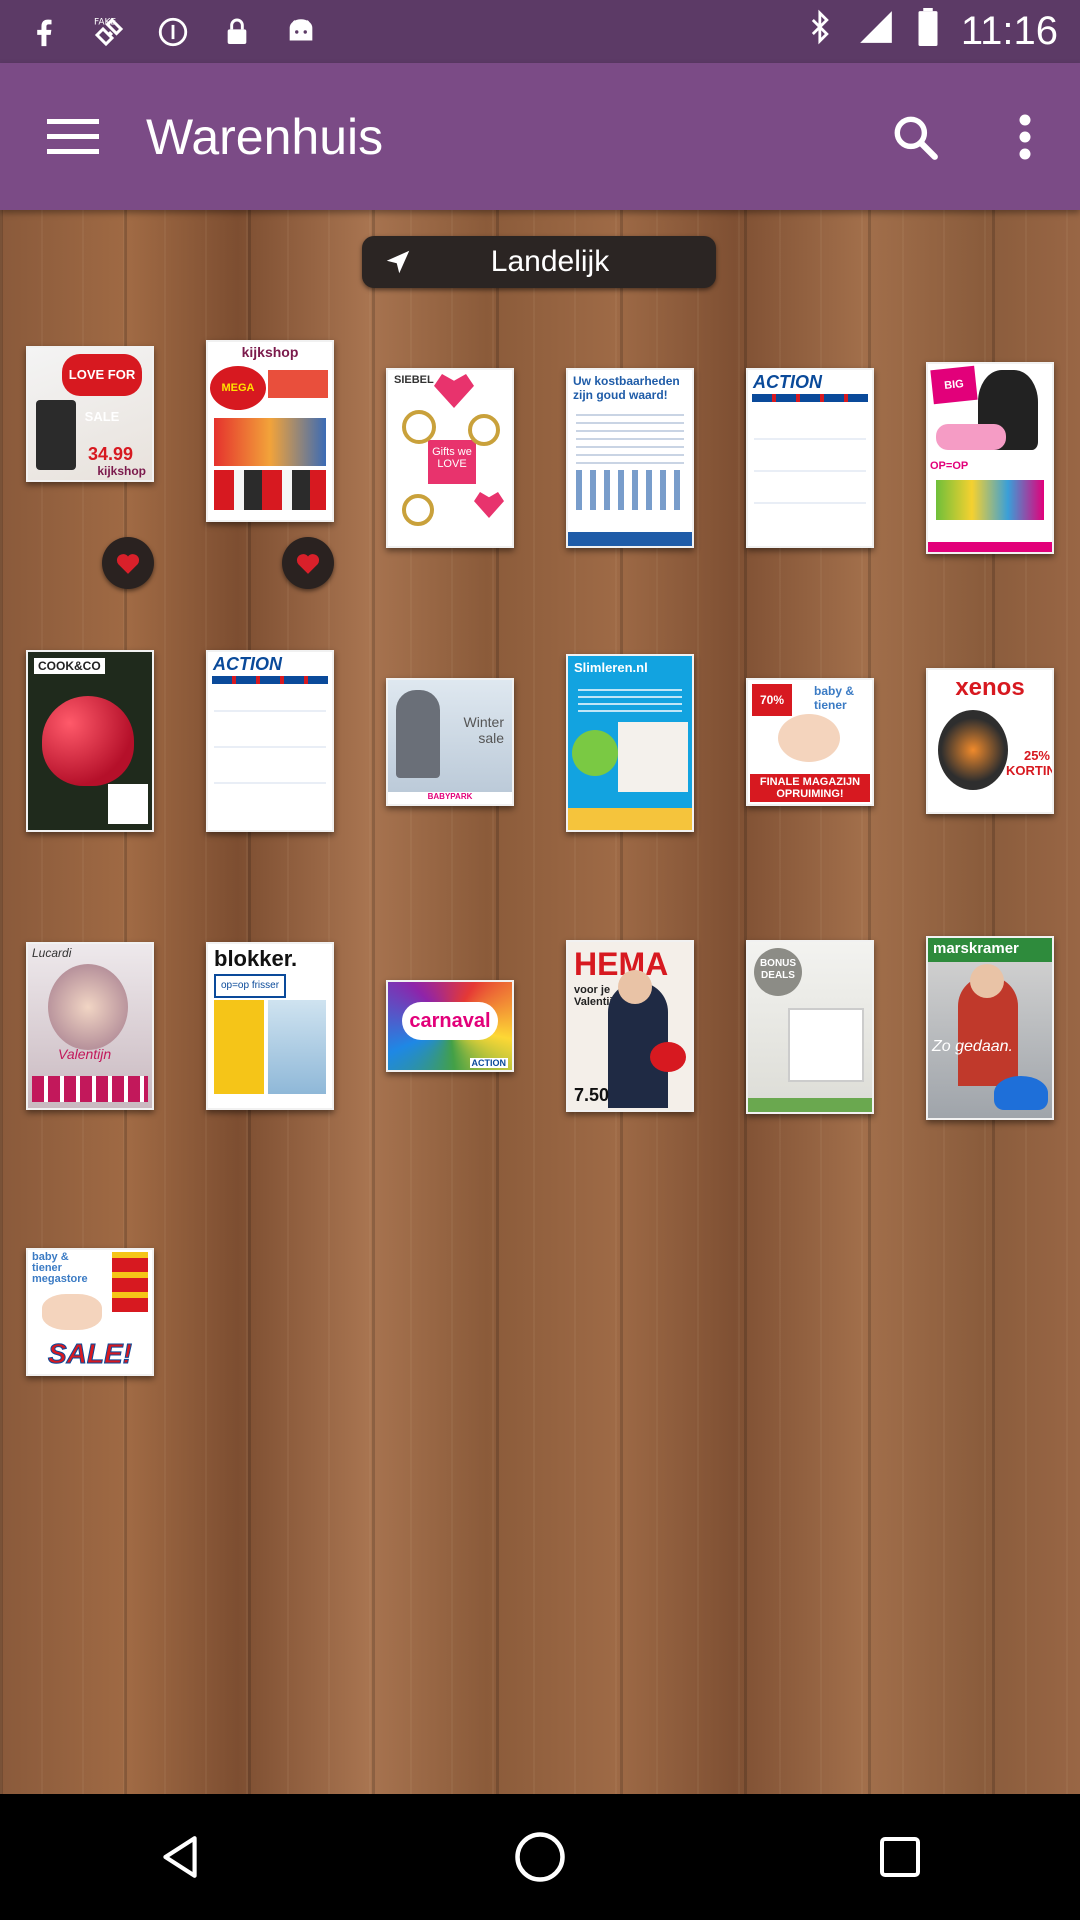  What do you see at coordinates (821, 32) in the screenshot?
I see `bluetooth-icon` at bounding box center [821, 32].